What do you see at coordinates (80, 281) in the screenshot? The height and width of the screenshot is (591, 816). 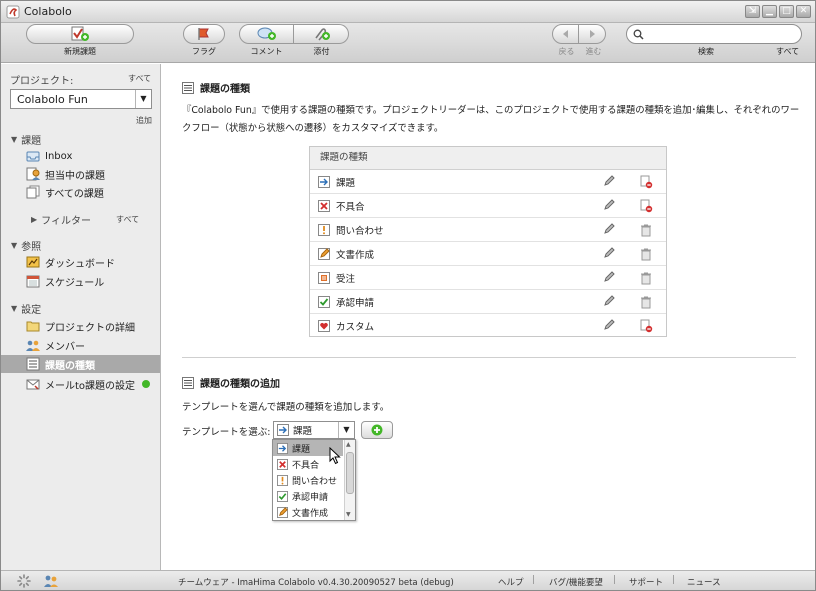 I see `sidebar-item-schedule: スケジュール` at bounding box center [80, 281].